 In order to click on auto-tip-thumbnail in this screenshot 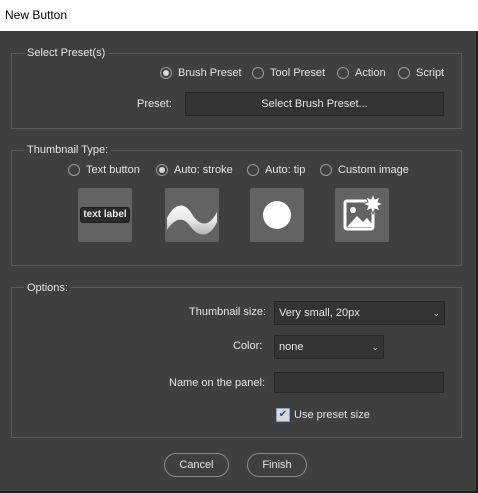, I will do `click(277, 215)`.